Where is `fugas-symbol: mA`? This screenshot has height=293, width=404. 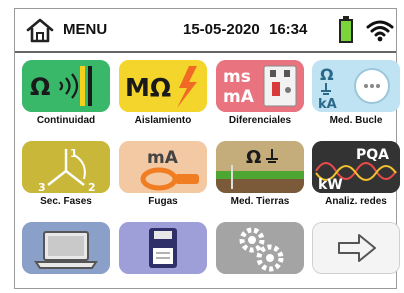 fugas-symbol: mA is located at coordinates (163, 158).